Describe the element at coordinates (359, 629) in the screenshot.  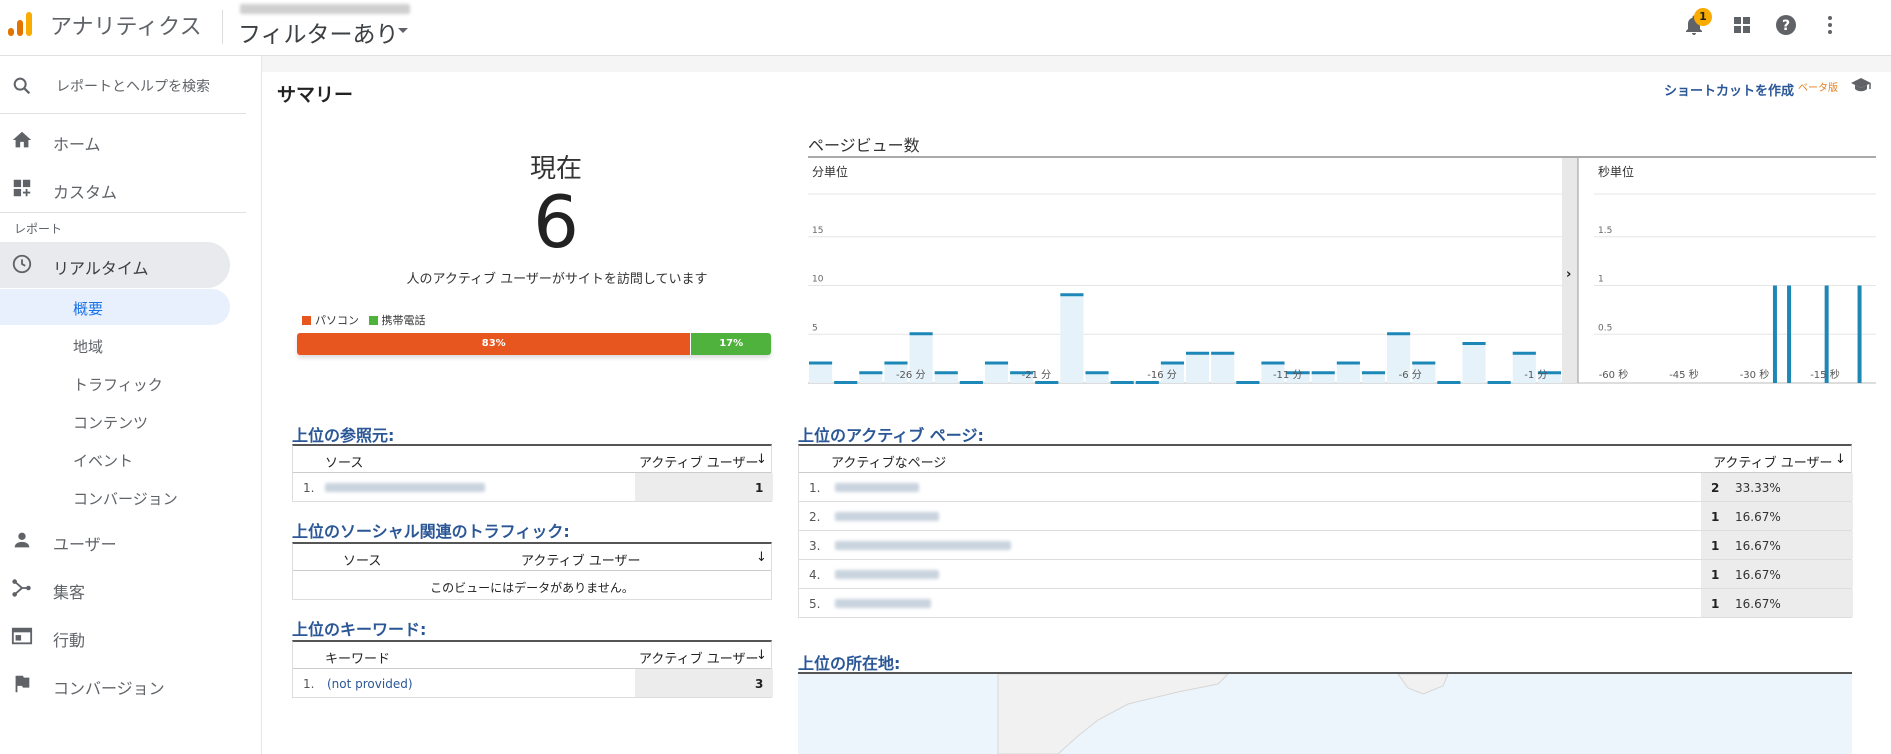
I see `top-keywords-title: 上位のキーワード:` at that location.